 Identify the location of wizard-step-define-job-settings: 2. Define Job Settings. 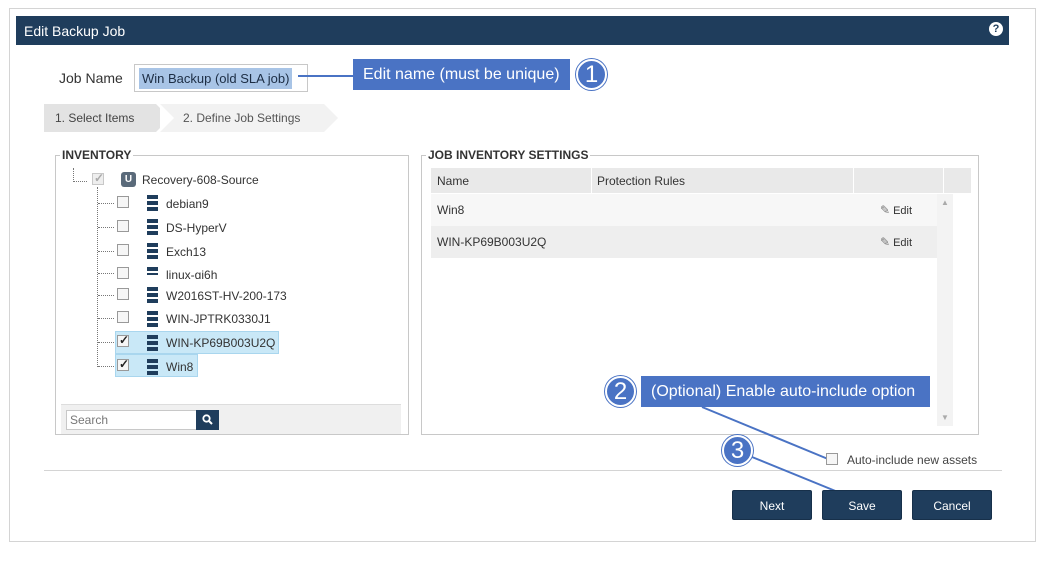
(249, 118).